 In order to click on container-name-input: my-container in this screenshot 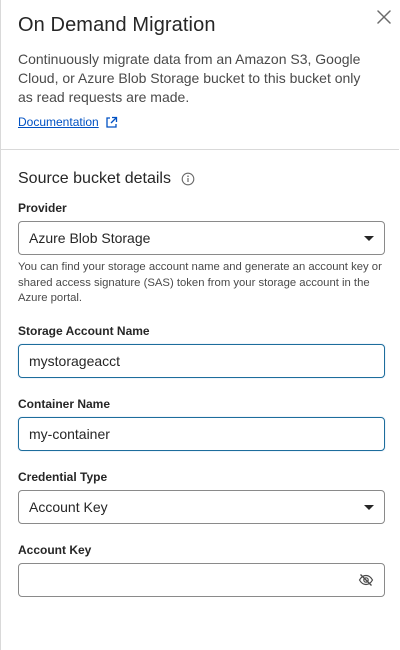, I will do `click(201, 434)`.